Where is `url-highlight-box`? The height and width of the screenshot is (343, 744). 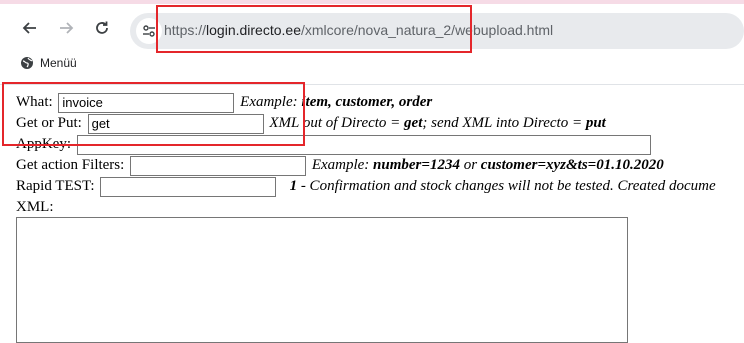
url-highlight-box is located at coordinates (314, 29).